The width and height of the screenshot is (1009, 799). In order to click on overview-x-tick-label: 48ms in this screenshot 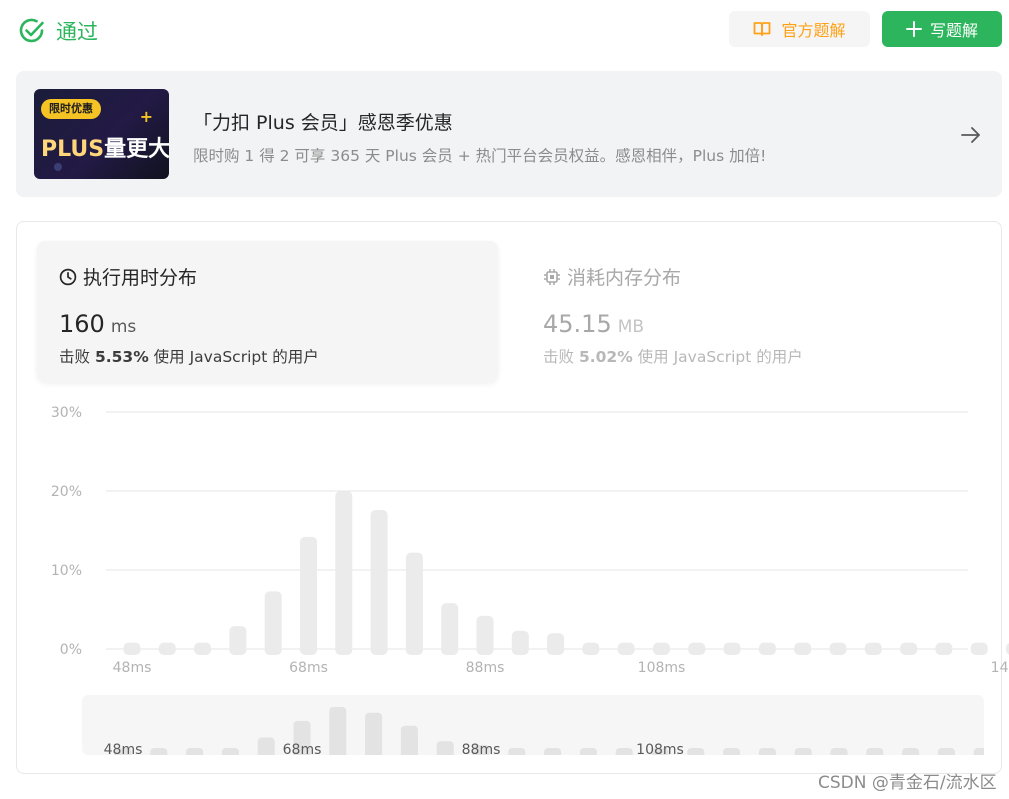, I will do `click(123, 748)`.